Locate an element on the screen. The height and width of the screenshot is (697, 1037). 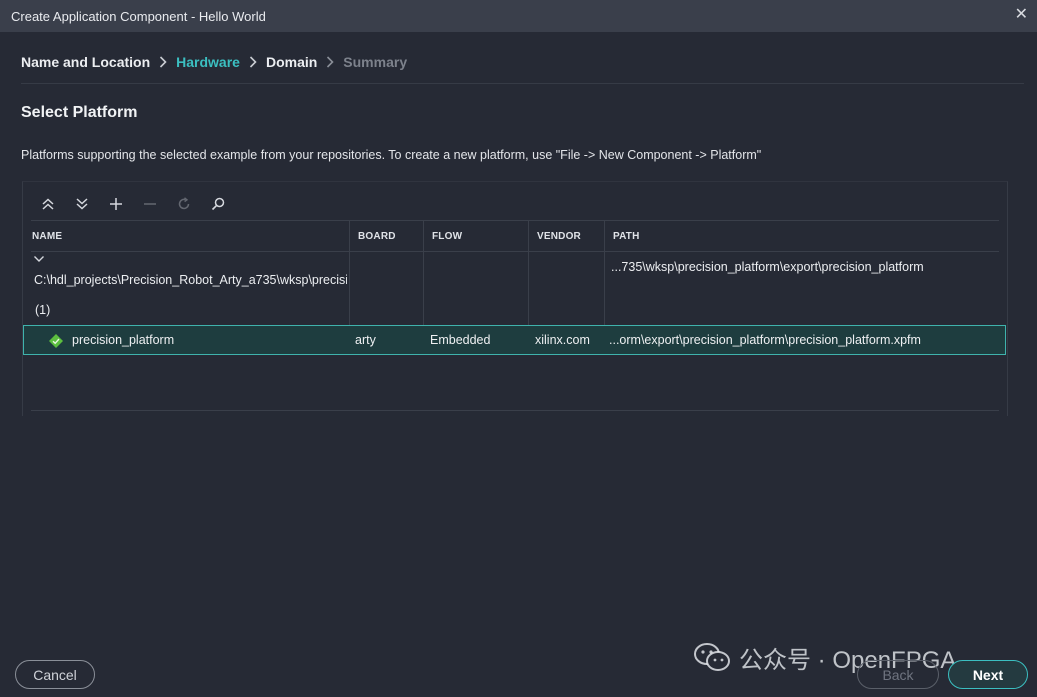
column-header-flow: FLOW is located at coordinates (447, 236).